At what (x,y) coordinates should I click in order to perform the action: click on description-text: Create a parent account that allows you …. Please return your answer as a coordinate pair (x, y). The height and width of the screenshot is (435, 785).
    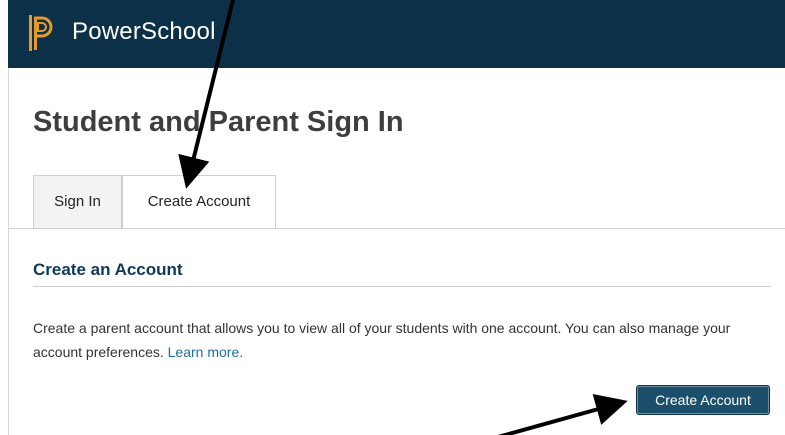
    Looking at the image, I should click on (382, 340).